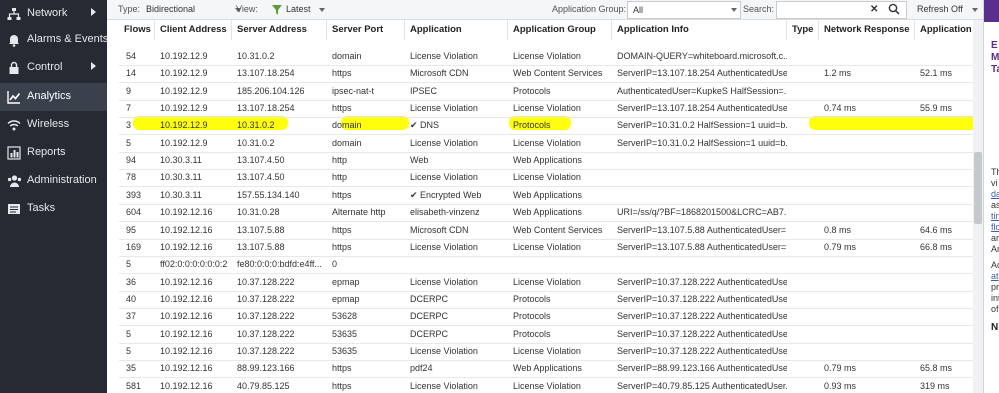  I want to click on search-icon, so click(894, 10).